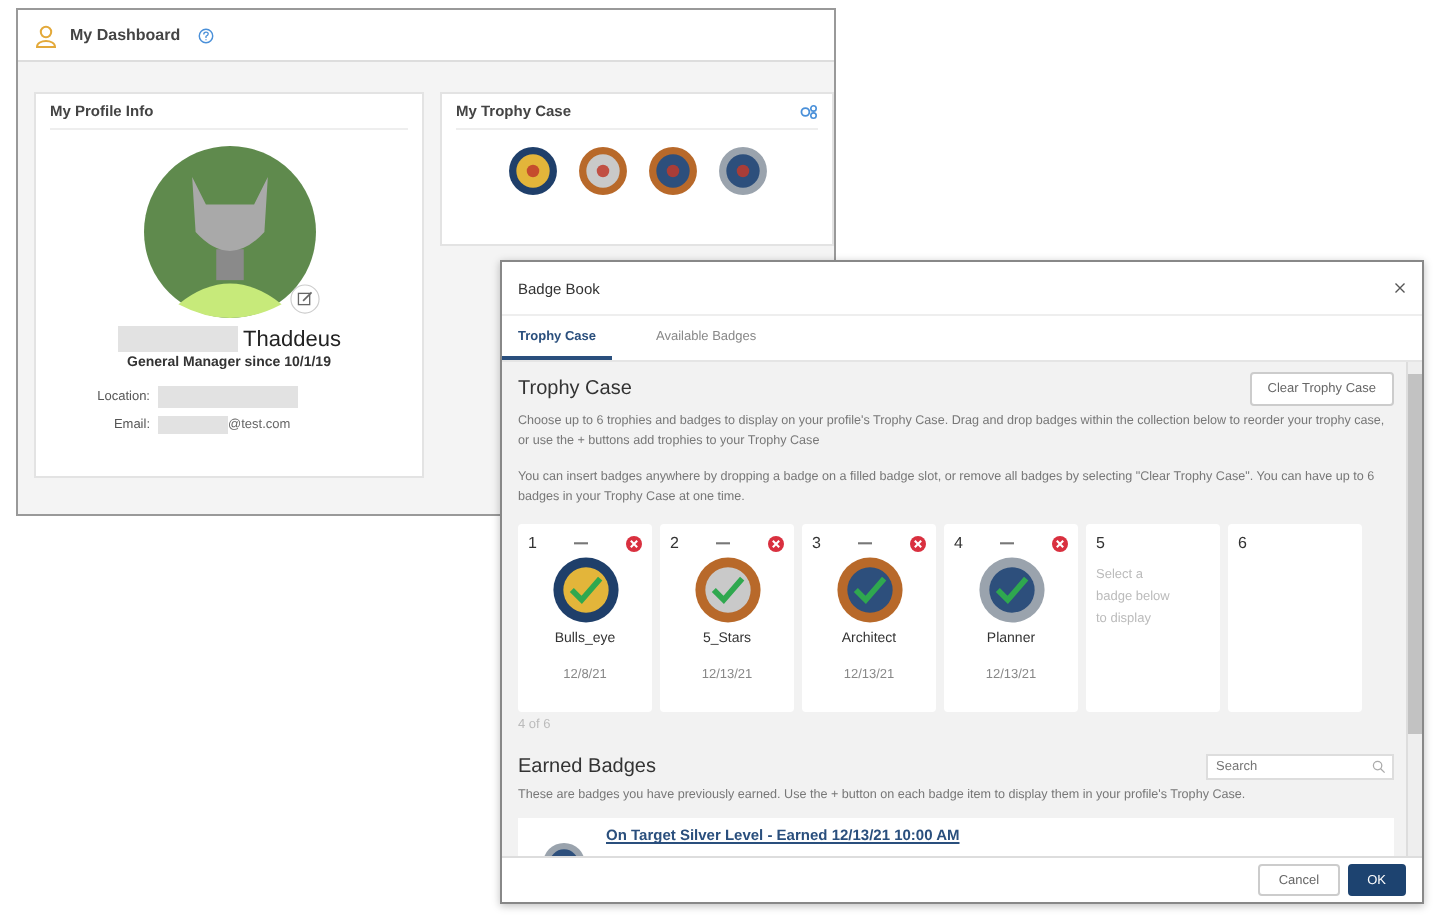 The width and height of the screenshot is (1444, 924). What do you see at coordinates (292, 339) in the screenshot?
I see `profile-name: Thaddeus` at bounding box center [292, 339].